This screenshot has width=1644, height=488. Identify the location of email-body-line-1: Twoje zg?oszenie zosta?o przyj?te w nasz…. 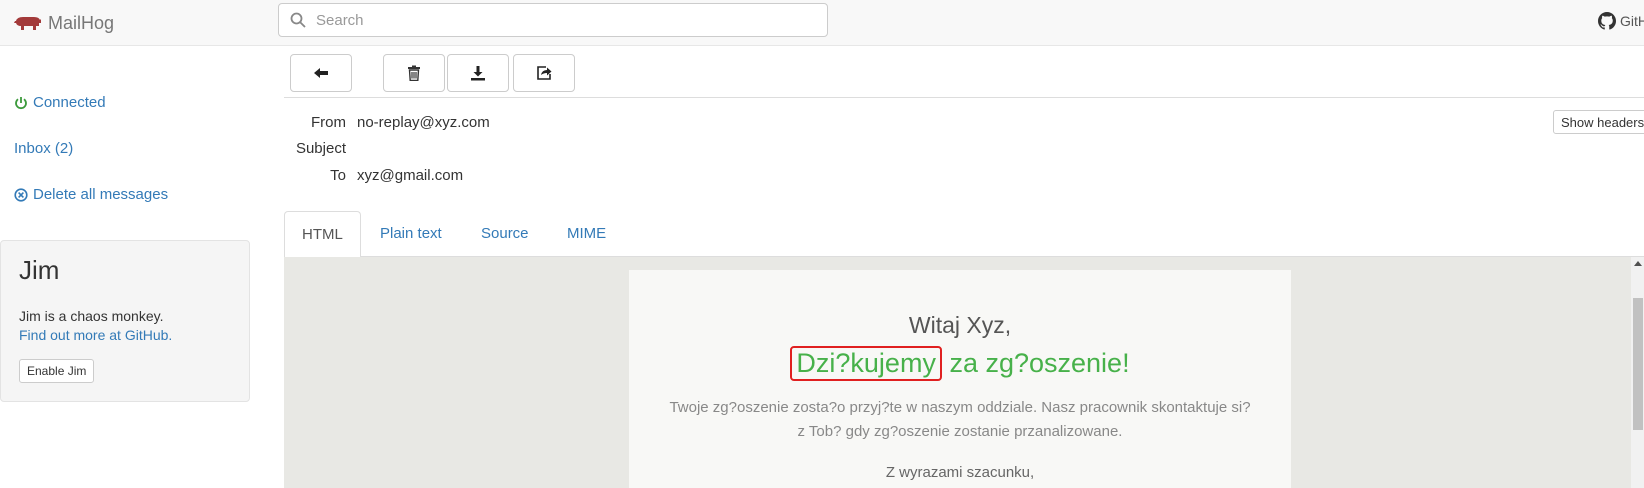
(960, 407).